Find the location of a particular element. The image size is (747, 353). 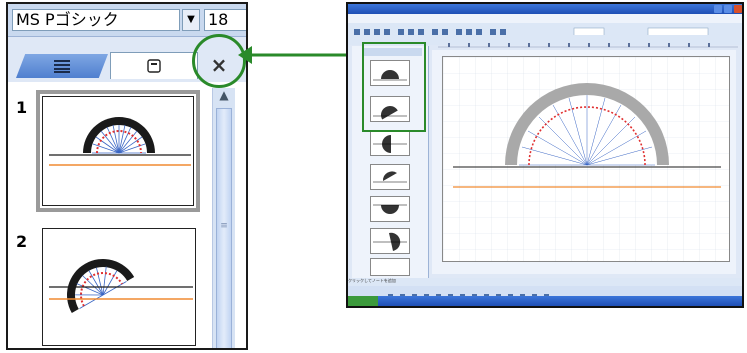

drawing-toolbar is located at coordinates (545, 292).